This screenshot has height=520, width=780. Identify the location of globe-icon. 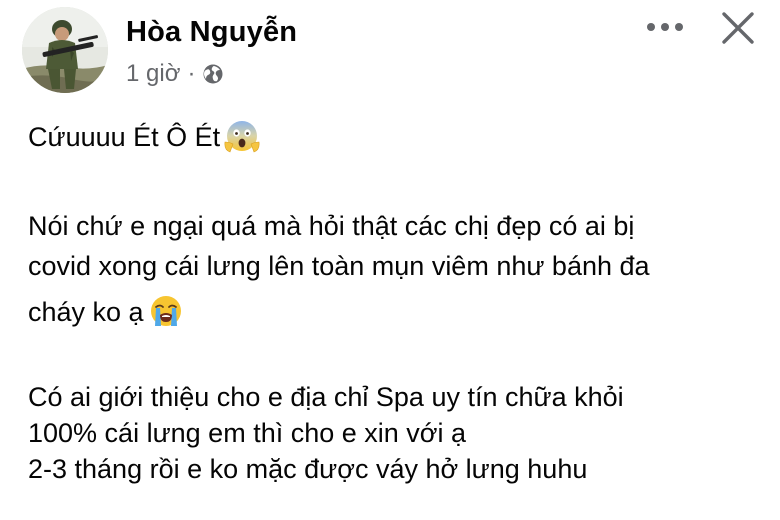
(213, 74).